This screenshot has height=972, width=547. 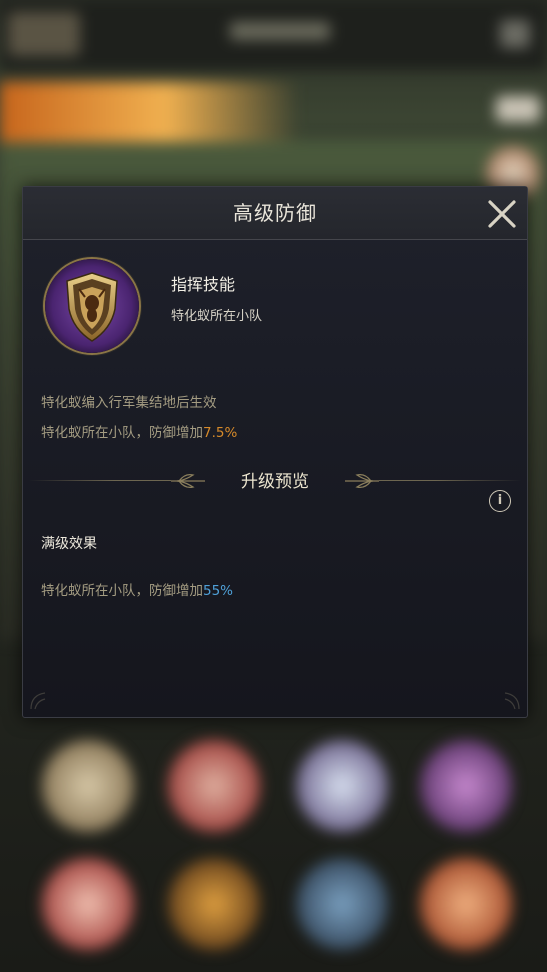 What do you see at coordinates (275, 482) in the screenshot?
I see `upgrade-preview-title: 升级预览` at bounding box center [275, 482].